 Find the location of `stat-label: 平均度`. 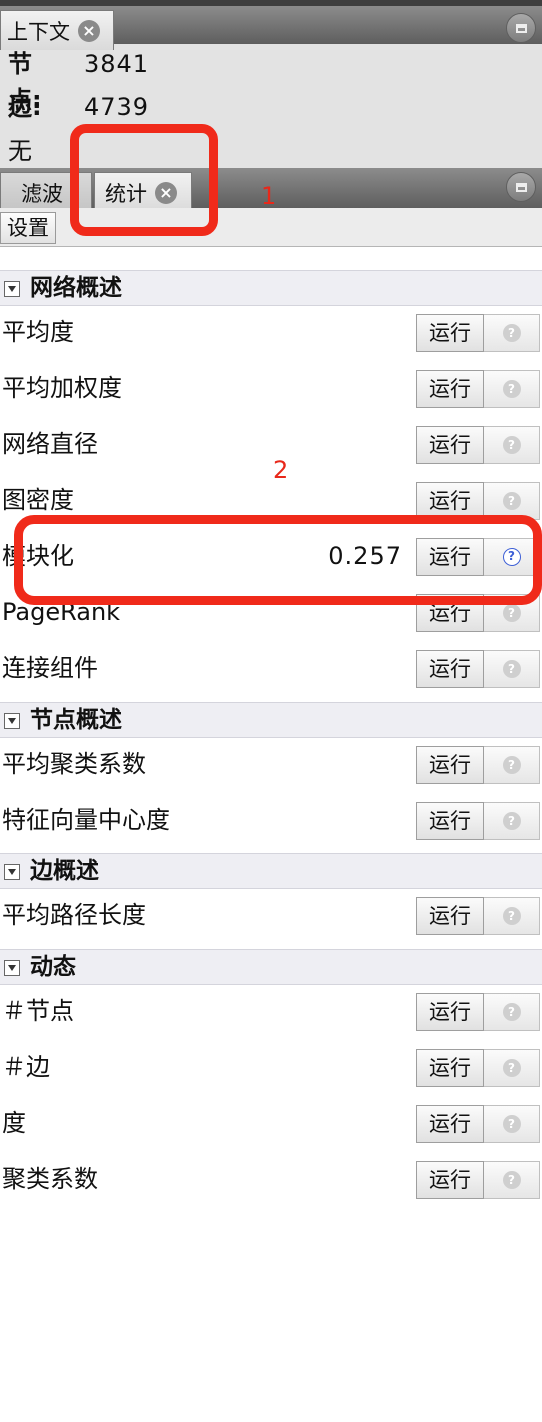

stat-label: 平均度 is located at coordinates (38, 332).